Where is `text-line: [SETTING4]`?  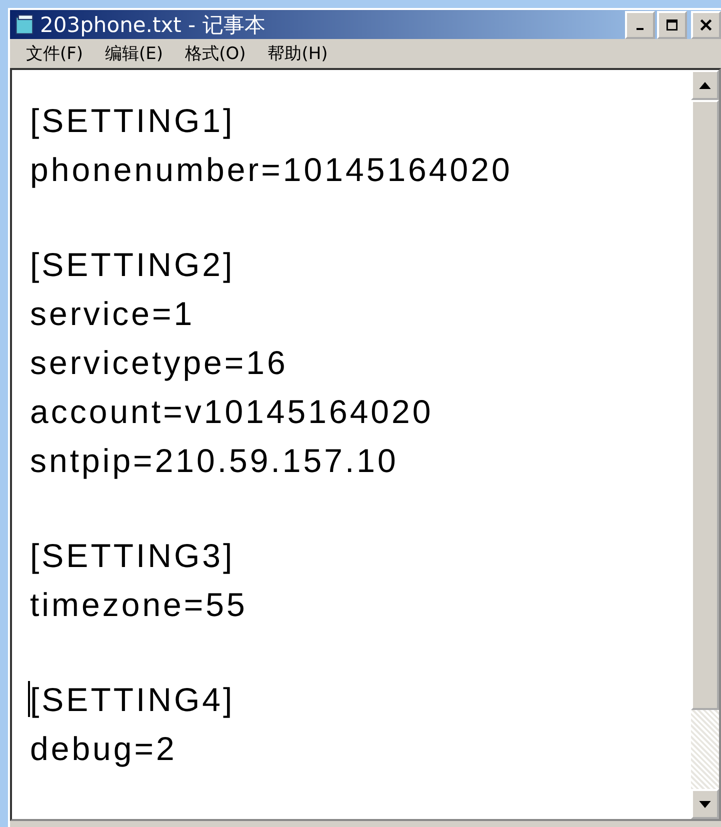 text-line: [SETTING4] is located at coordinates (132, 699).